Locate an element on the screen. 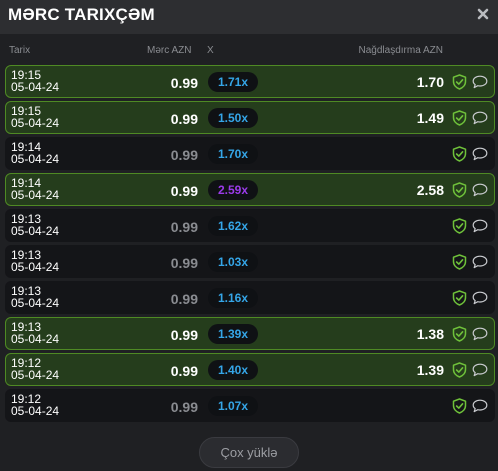 The image size is (498, 471). close-icon is located at coordinates (483, 14).